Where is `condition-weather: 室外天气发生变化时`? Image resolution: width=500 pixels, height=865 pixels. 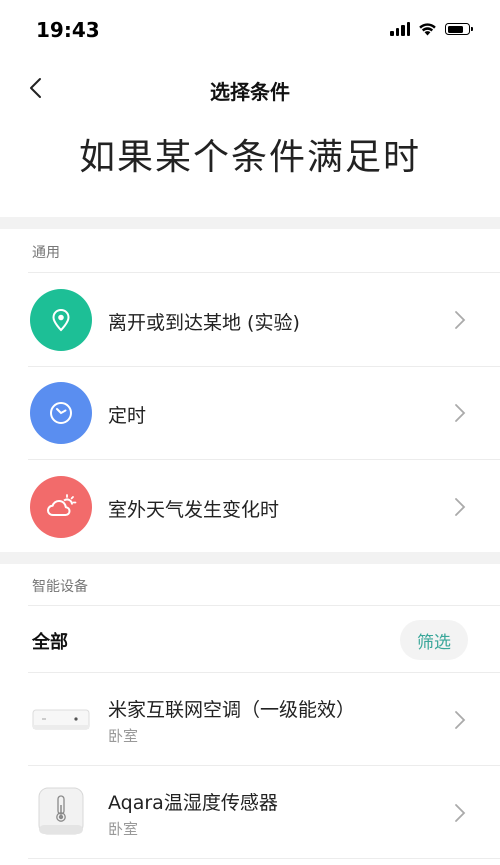
condition-weather: 室外天气发生变化时 is located at coordinates (250, 507).